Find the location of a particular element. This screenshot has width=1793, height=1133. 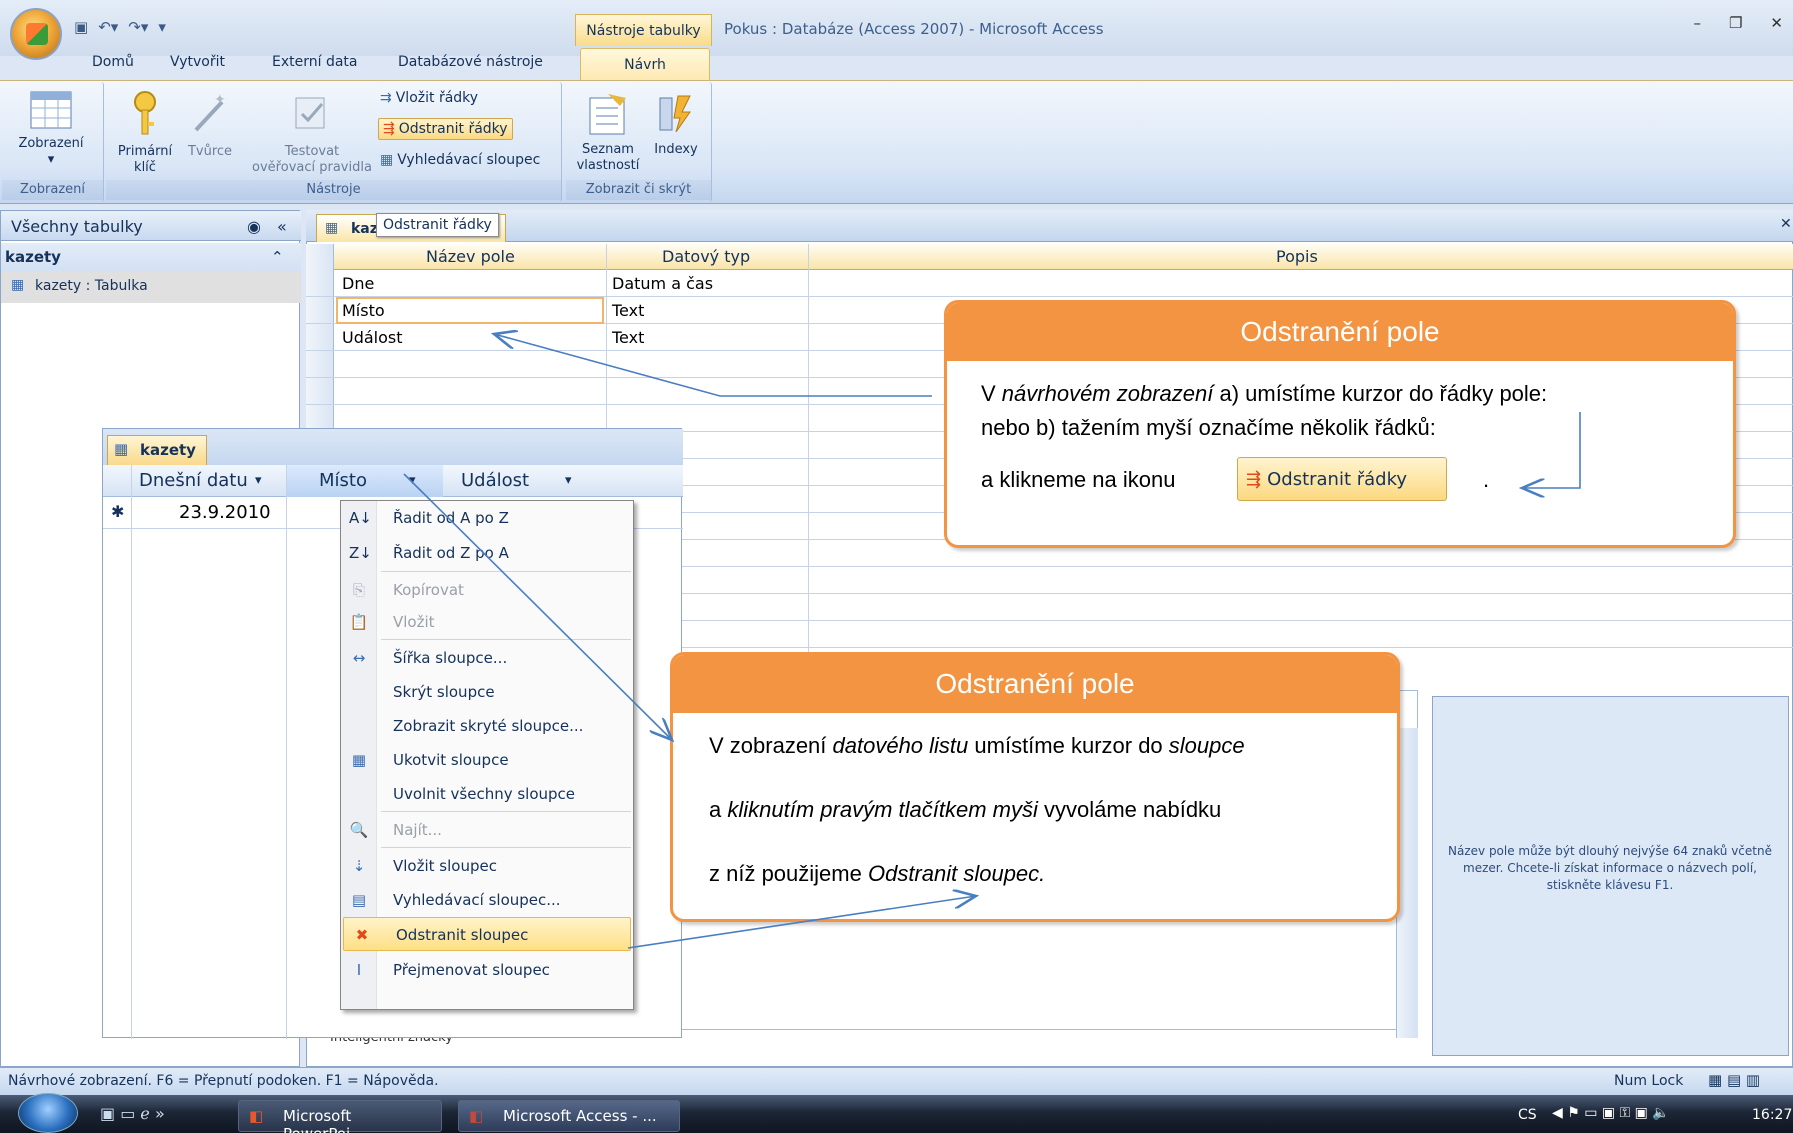

menu-item-freeze-columns: ▦ Ukotvit sloupce is located at coordinates (487, 760).